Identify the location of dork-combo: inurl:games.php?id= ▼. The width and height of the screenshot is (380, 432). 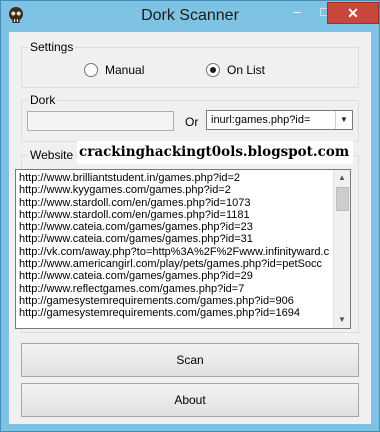
(279, 120).